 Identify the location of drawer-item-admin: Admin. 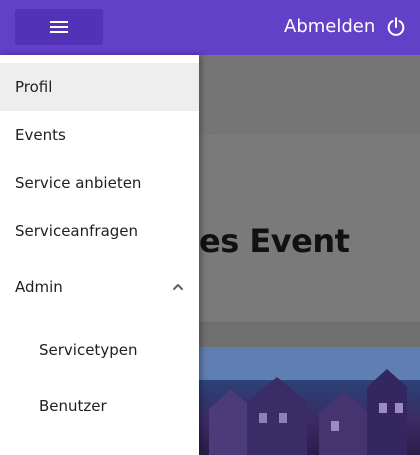
(99, 287).